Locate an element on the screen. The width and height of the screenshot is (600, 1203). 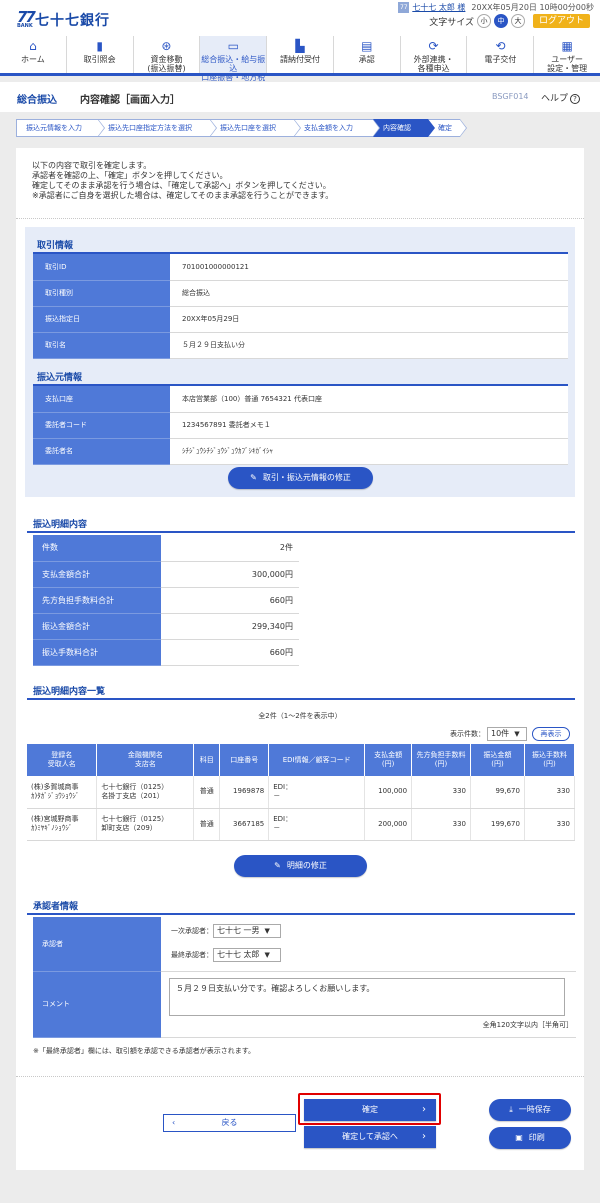
col-header: 登録名 受取人名 is located at coordinates (62, 760).